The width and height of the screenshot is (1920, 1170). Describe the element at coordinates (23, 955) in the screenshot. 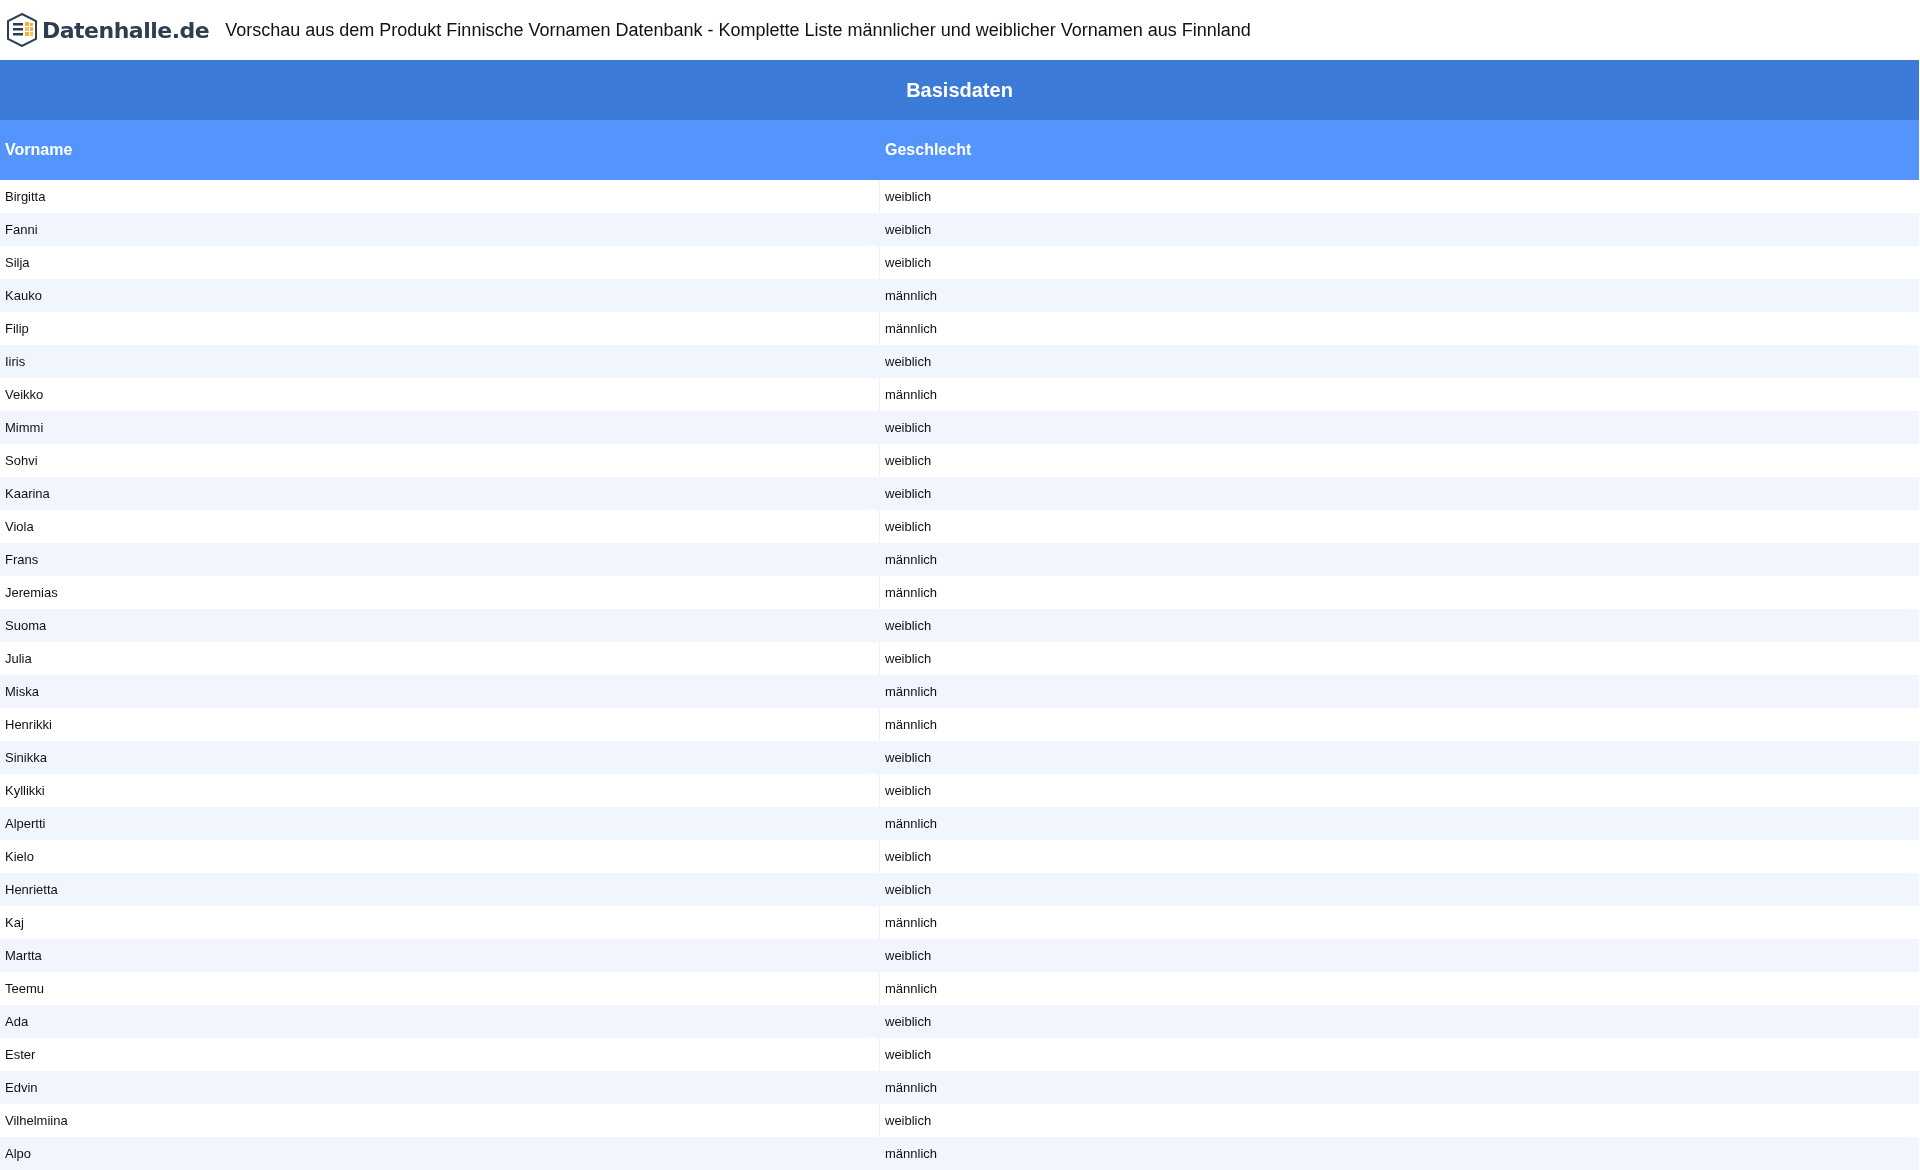

I see `table-cell-text: Martta` at that location.